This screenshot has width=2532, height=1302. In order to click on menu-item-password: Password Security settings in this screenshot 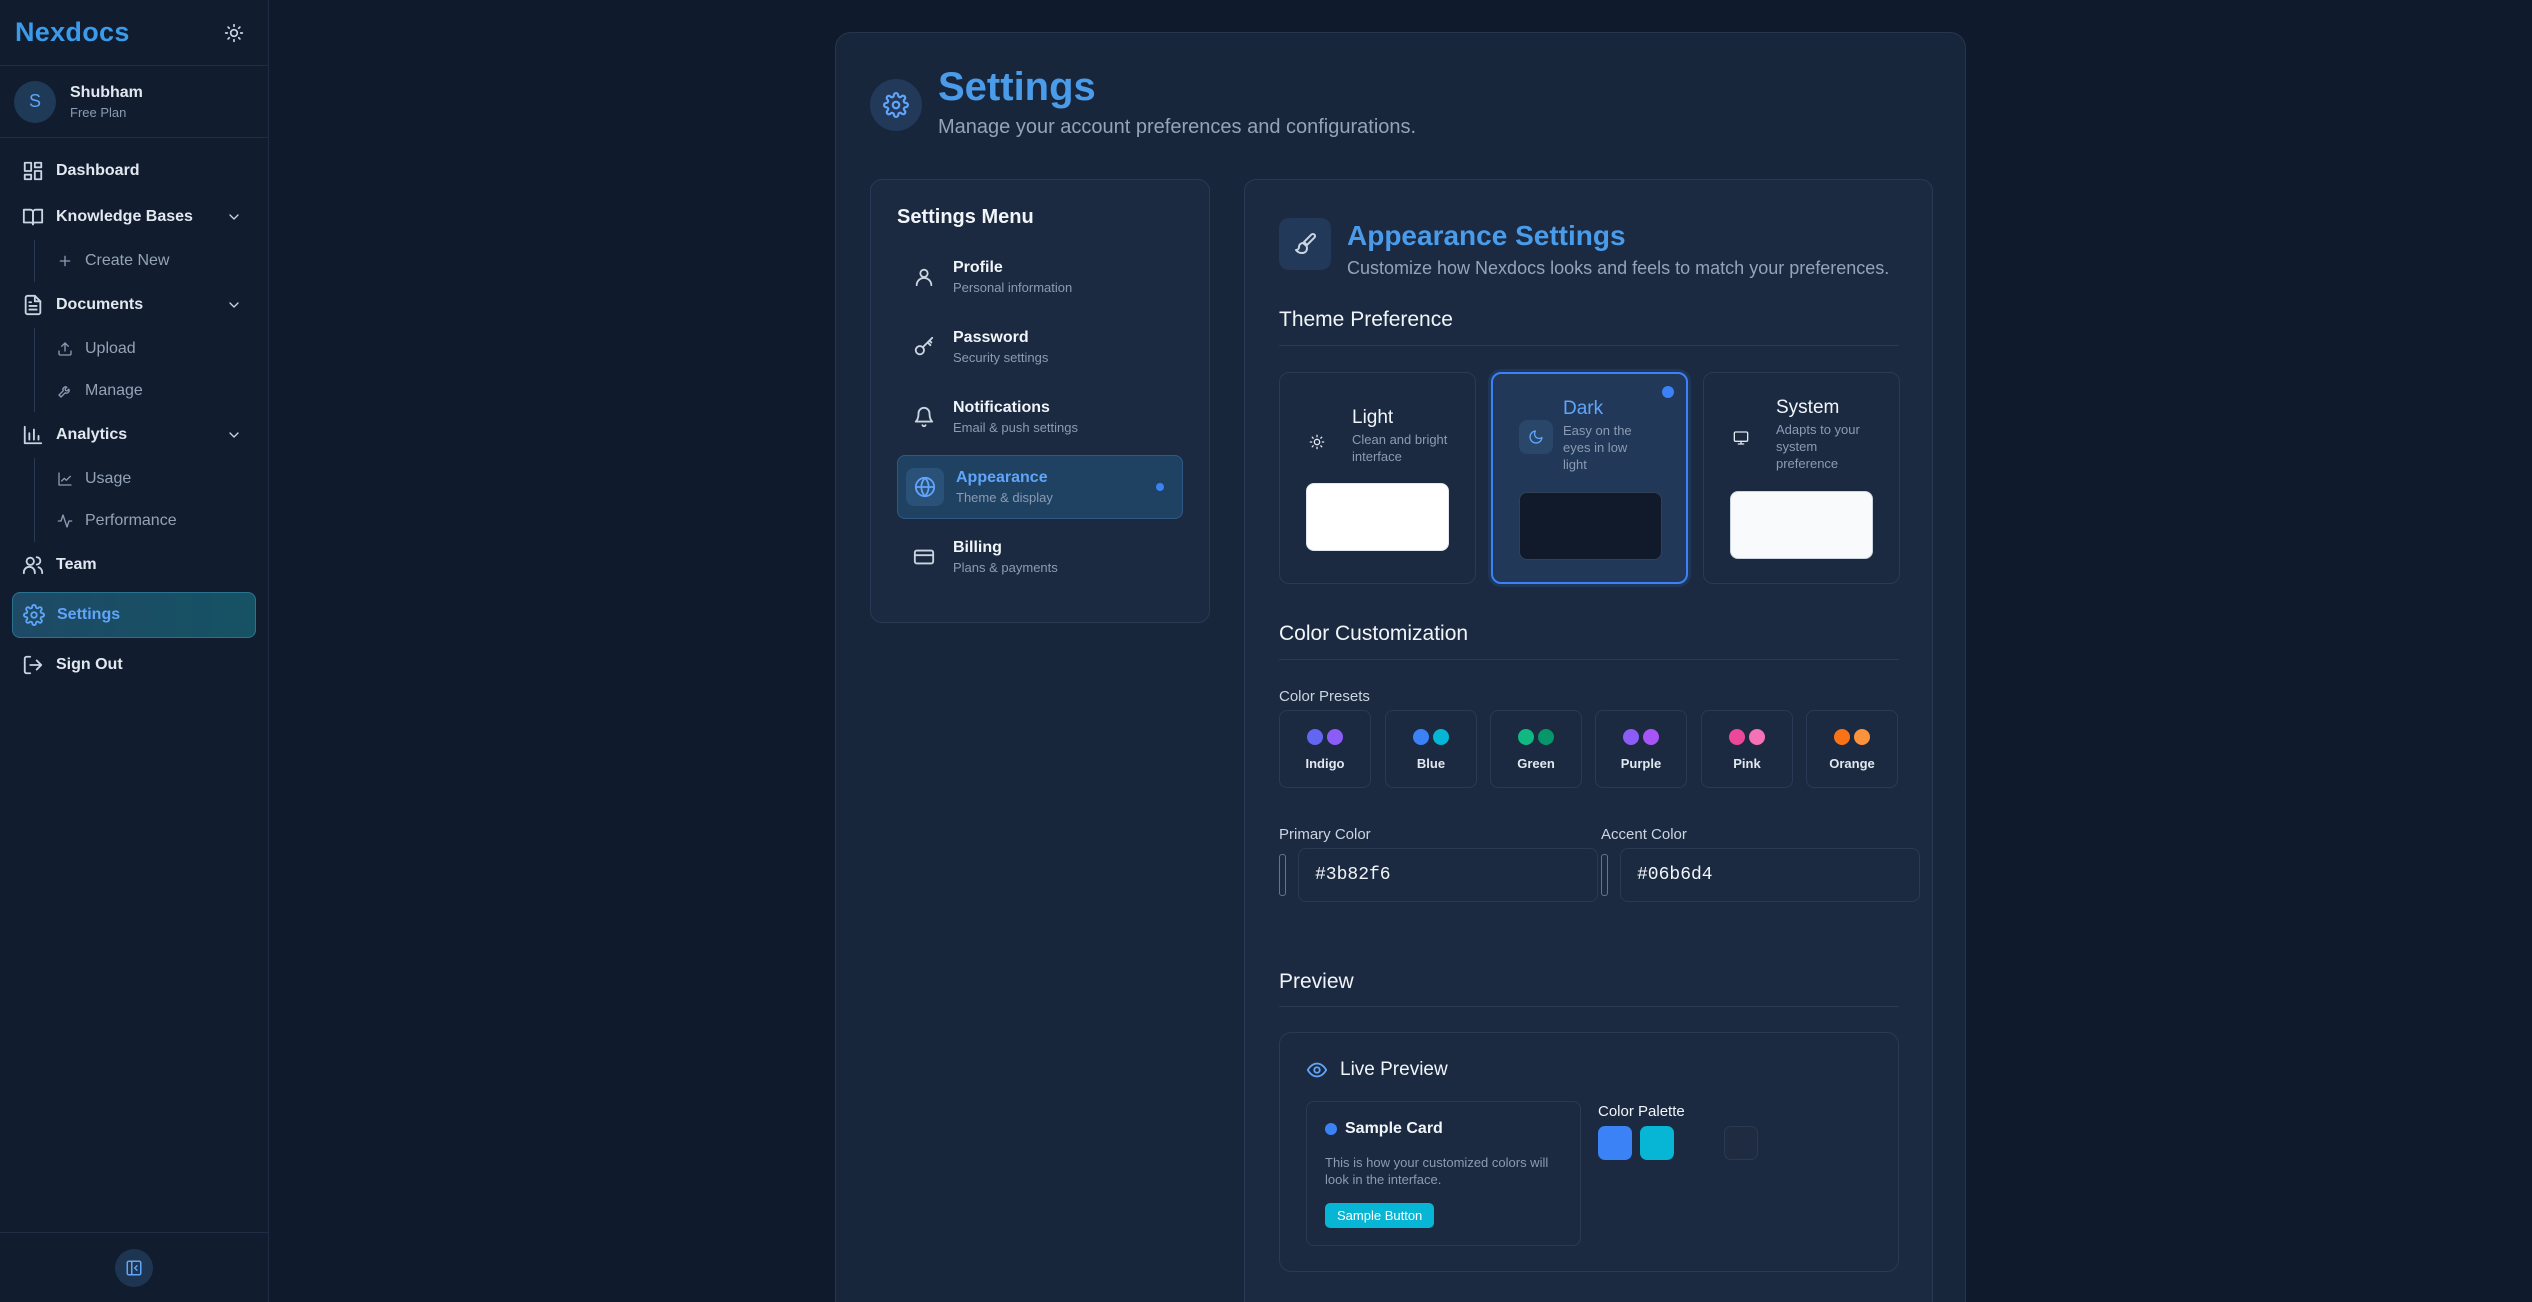, I will do `click(1040, 347)`.